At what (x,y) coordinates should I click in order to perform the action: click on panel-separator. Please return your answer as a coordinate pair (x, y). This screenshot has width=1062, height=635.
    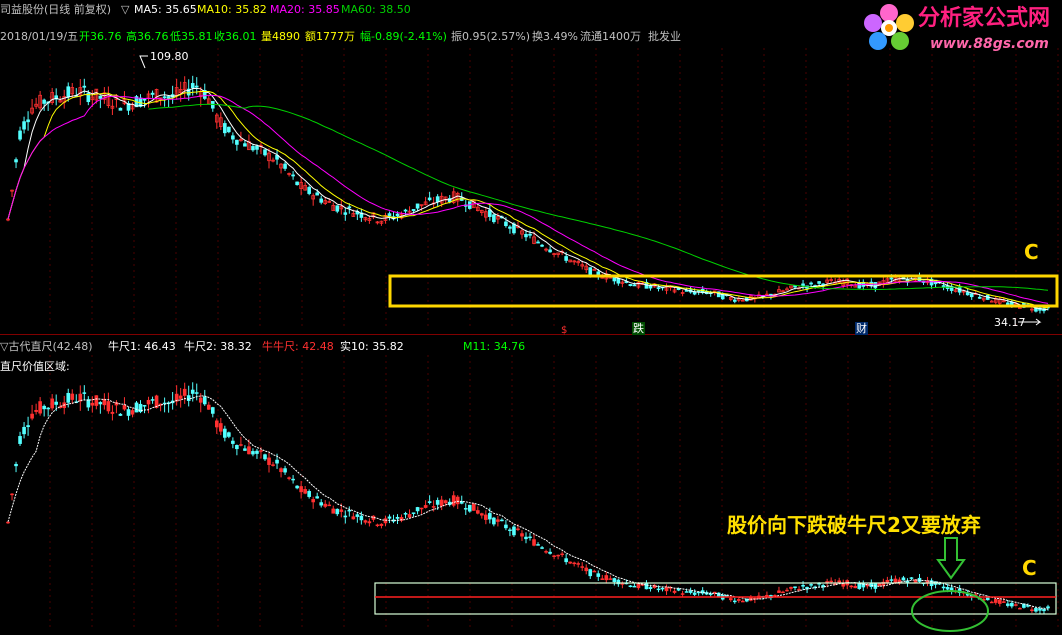
    Looking at the image, I should click on (531, 334).